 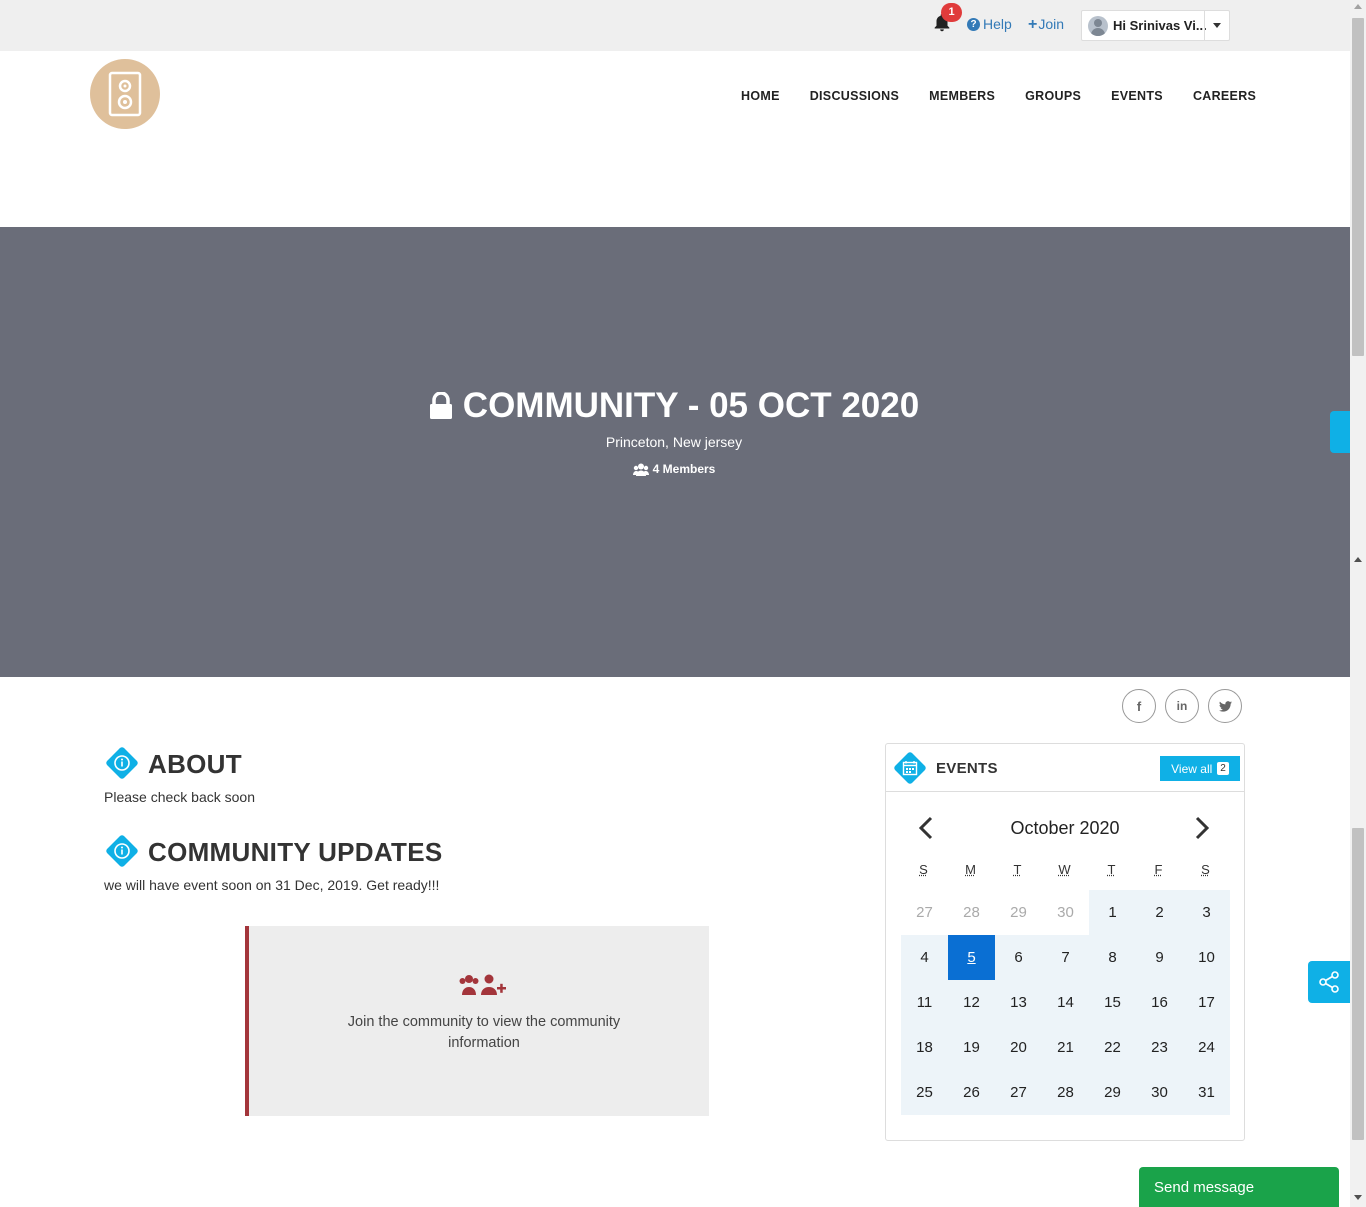 What do you see at coordinates (691, 405) in the screenshot?
I see `page-title: COMMUNITY - 05 OCT 2020` at bounding box center [691, 405].